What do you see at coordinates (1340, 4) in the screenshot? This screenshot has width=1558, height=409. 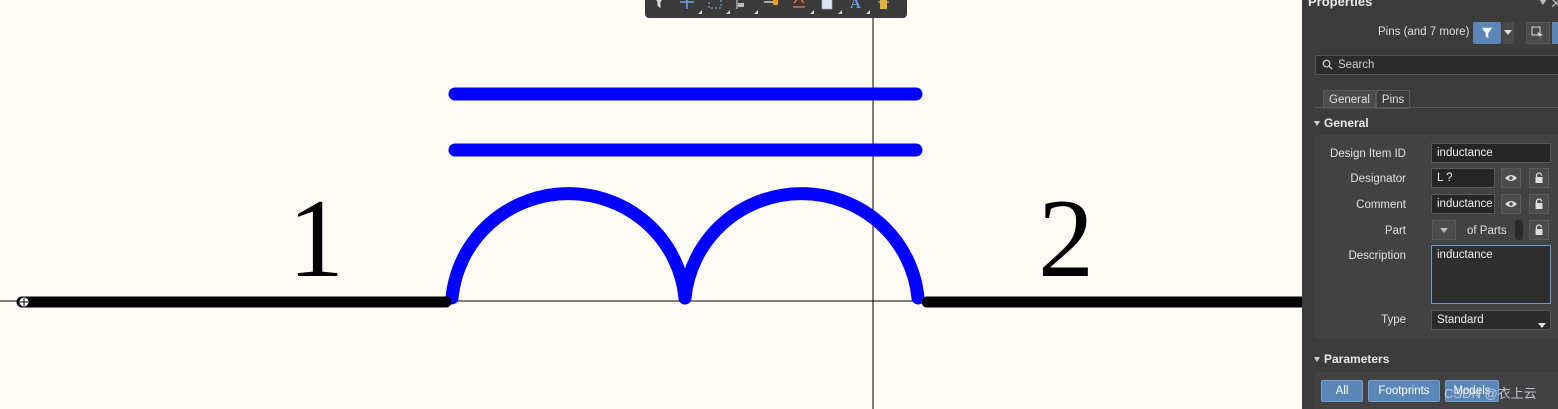 I see `panel-title: Properties` at bounding box center [1340, 4].